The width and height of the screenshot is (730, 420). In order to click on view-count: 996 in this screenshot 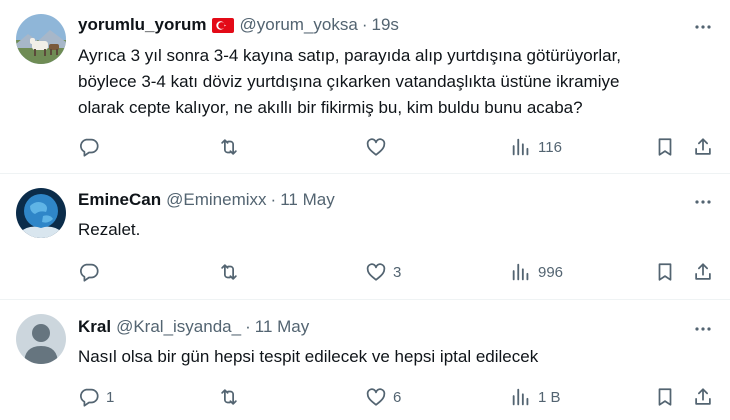, I will do `click(551, 272)`.